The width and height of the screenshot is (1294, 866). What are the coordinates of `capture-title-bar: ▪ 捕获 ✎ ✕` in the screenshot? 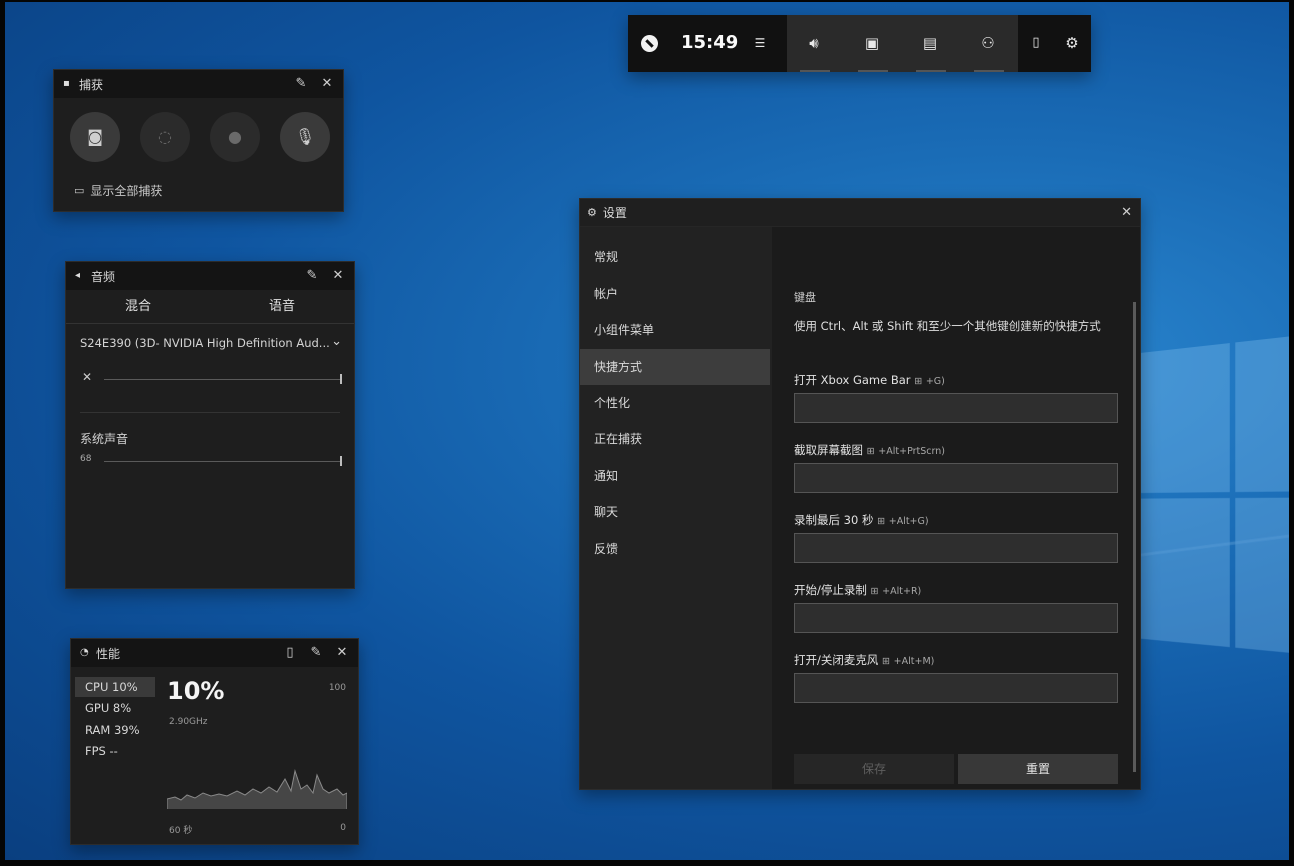 It's located at (198, 84).